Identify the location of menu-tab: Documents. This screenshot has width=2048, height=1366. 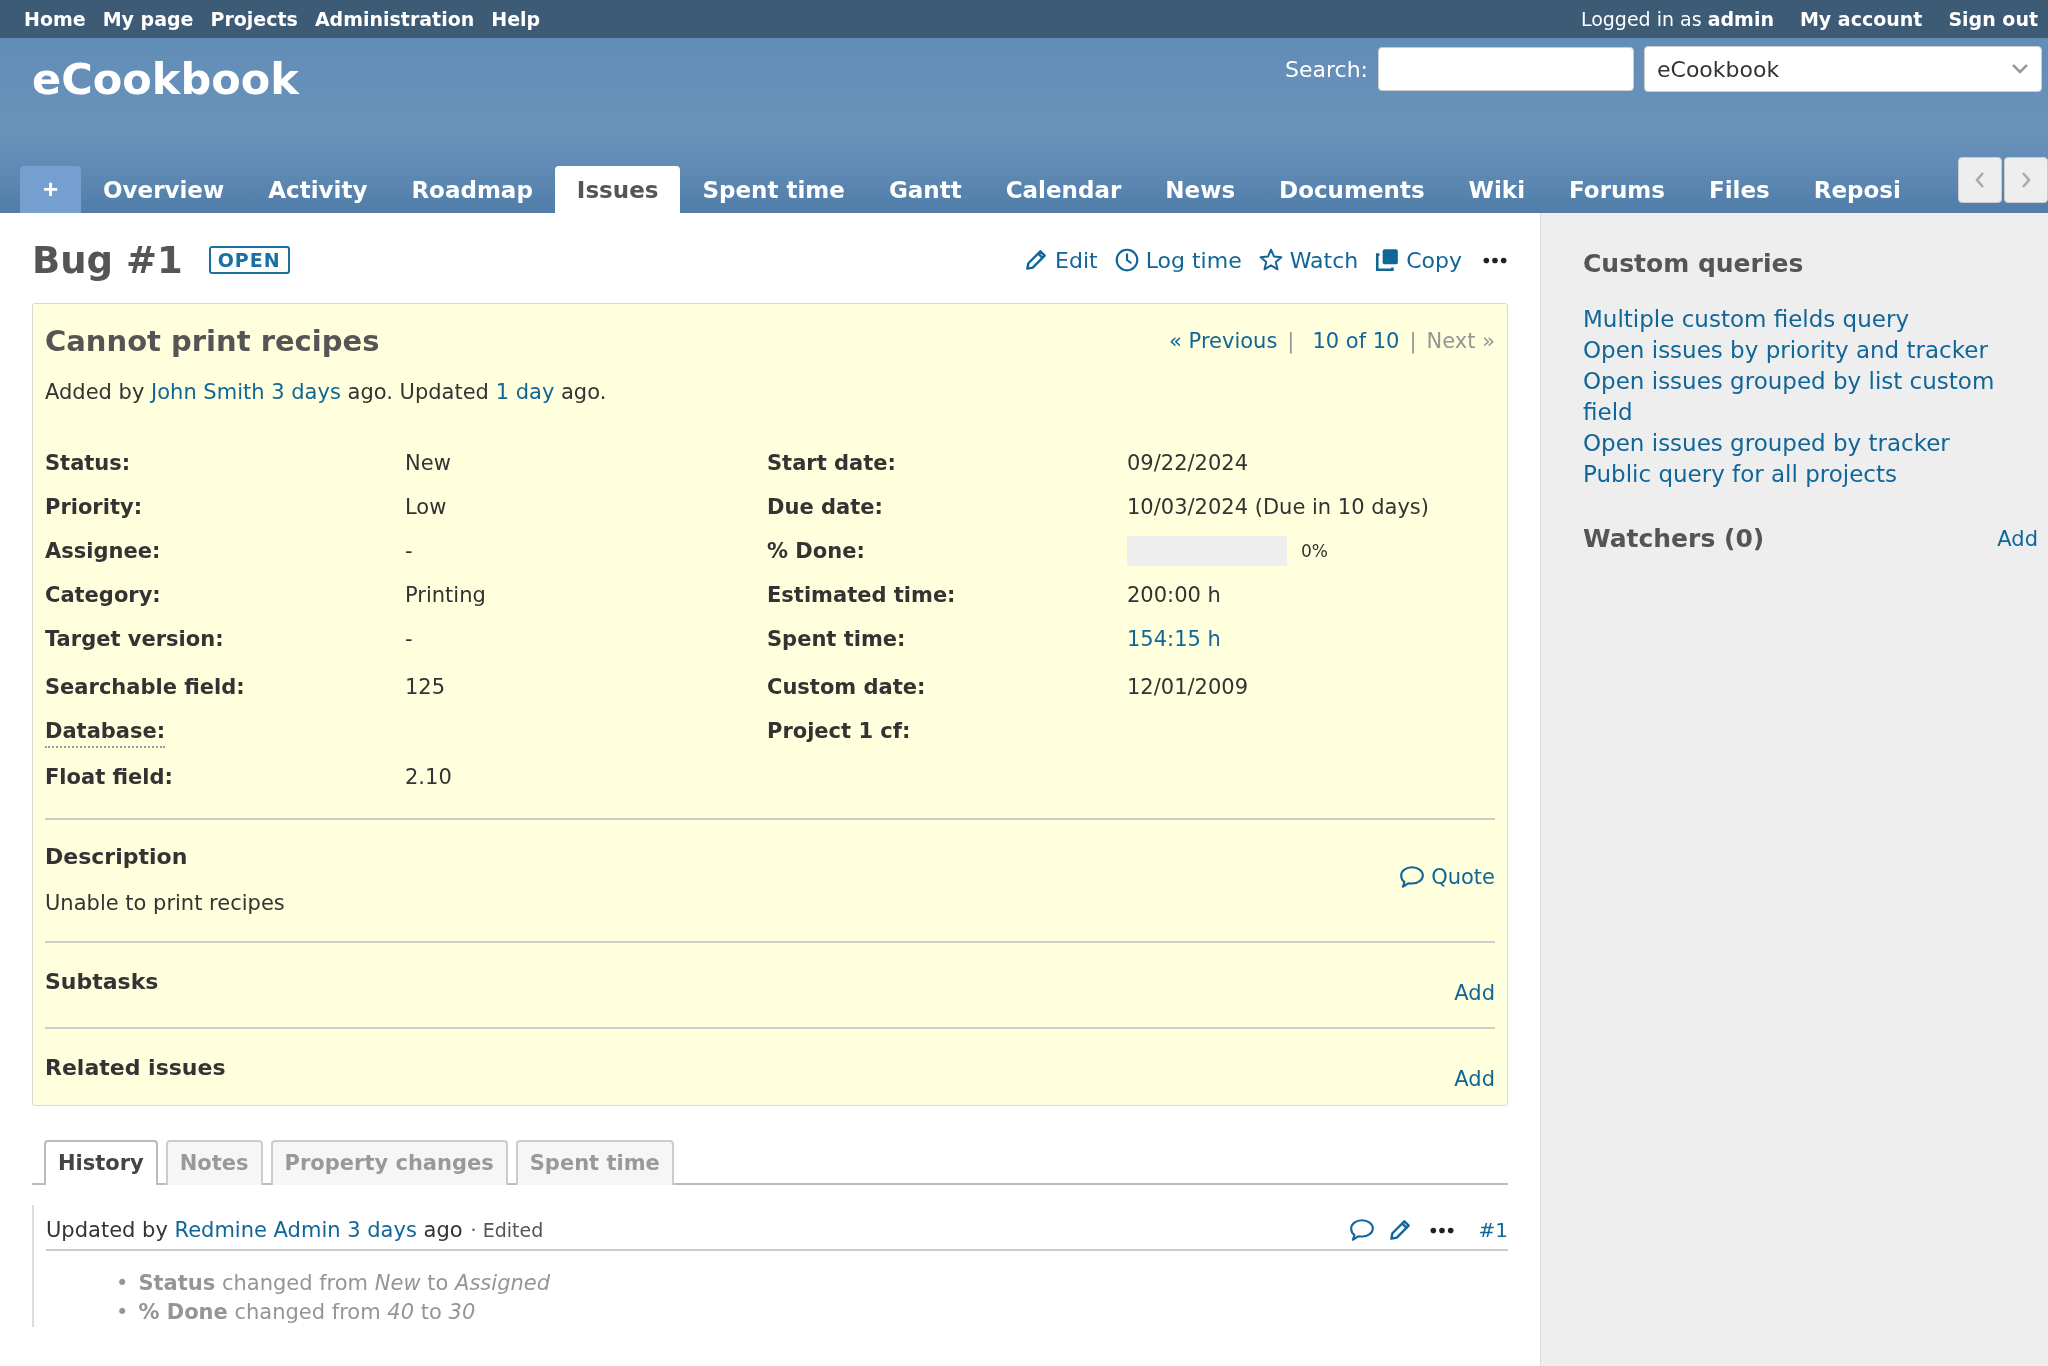
(1352, 189).